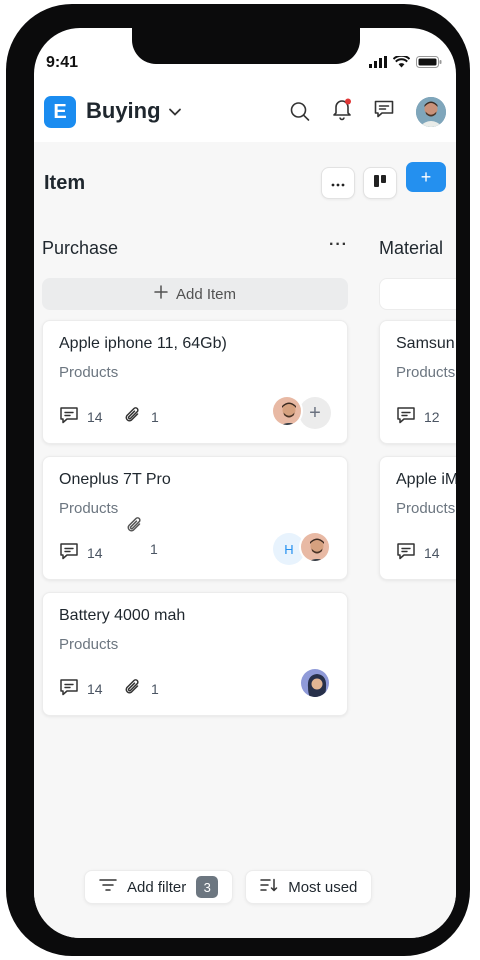 The height and width of the screenshot is (960, 480). I want to click on card-title: Battery 4000 mah, so click(122, 615).